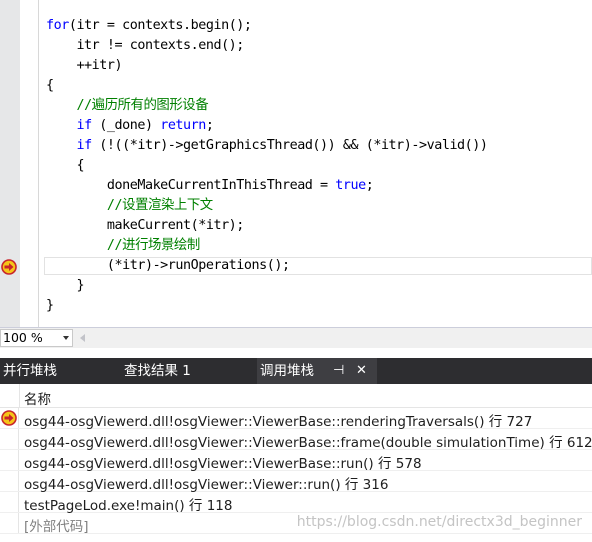  I want to click on grid-header: 名称, so click(296, 396).